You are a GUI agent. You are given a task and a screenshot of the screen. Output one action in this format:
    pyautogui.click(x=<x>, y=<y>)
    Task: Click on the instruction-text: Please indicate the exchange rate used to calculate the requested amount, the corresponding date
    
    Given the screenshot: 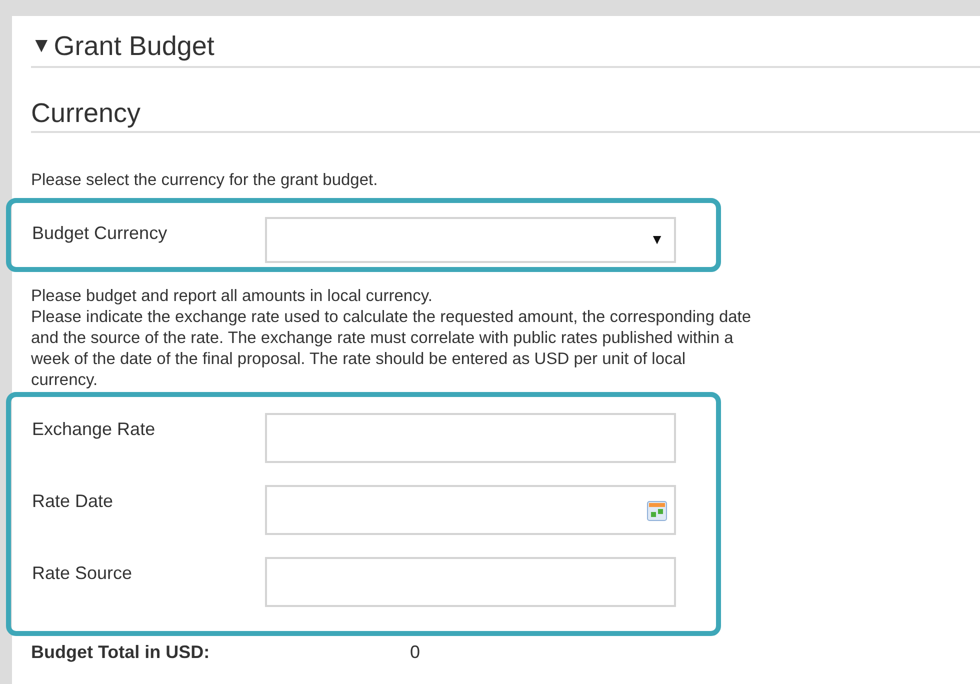 What is the action you would take?
    pyautogui.click(x=391, y=317)
    